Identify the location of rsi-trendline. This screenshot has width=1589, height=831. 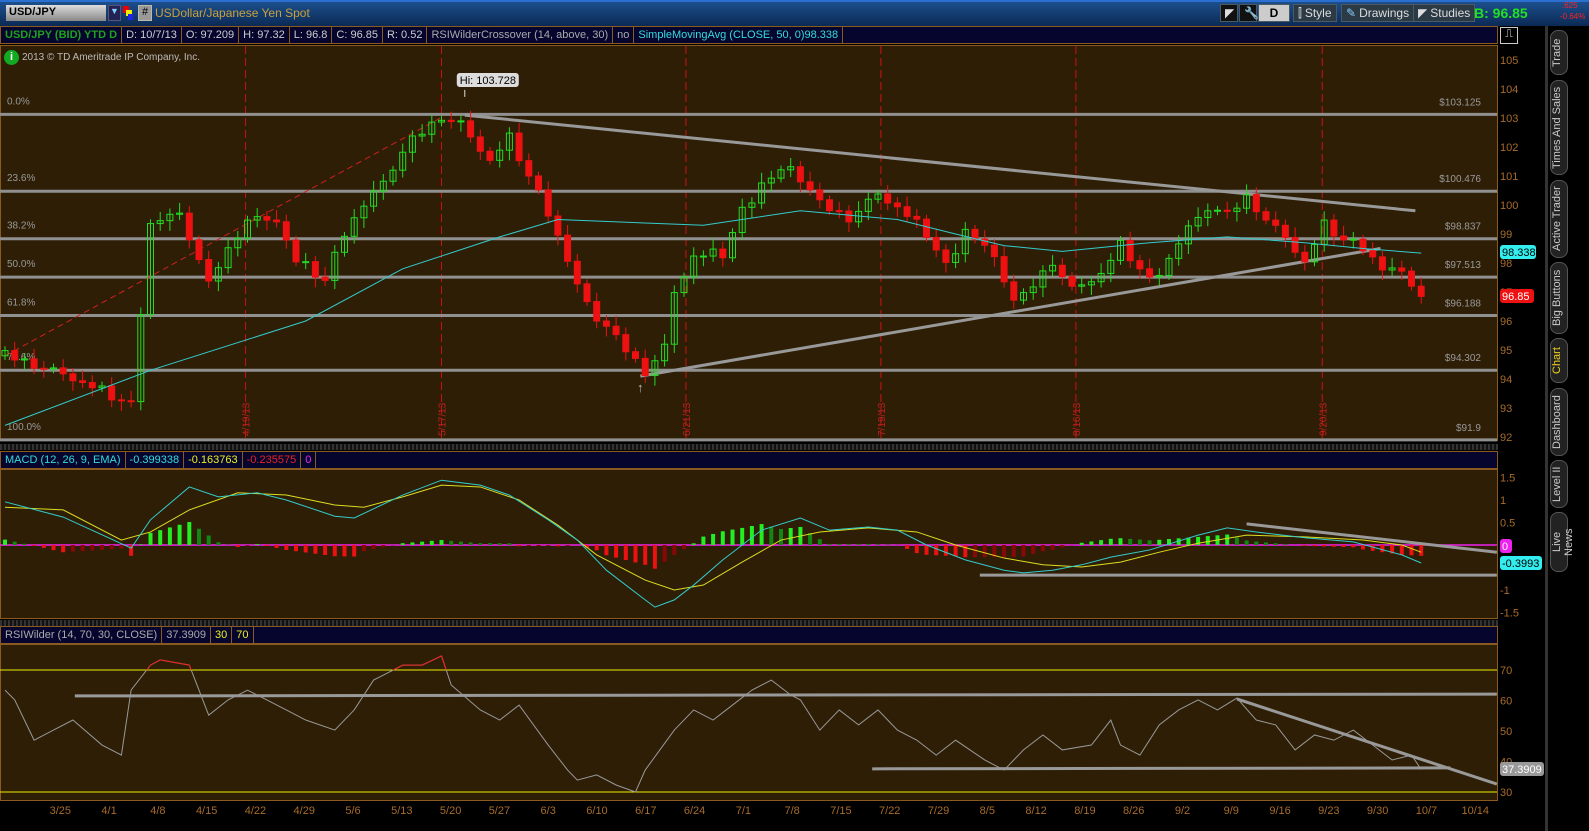
(1161, 768).